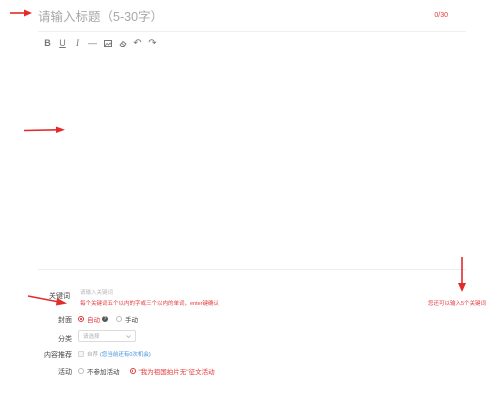 This screenshot has width=500, height=395. Describe the element at coordinates (252, 31) in the screenshot. I see `title-divider` at that location.